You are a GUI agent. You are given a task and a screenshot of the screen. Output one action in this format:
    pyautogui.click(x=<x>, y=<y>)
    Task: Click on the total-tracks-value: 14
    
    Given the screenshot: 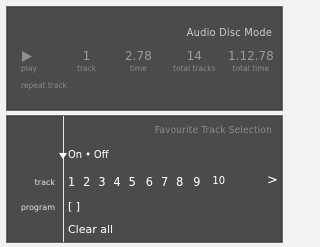 What is the action you would take?
    pyautogui.click(x=194, y=56)
    